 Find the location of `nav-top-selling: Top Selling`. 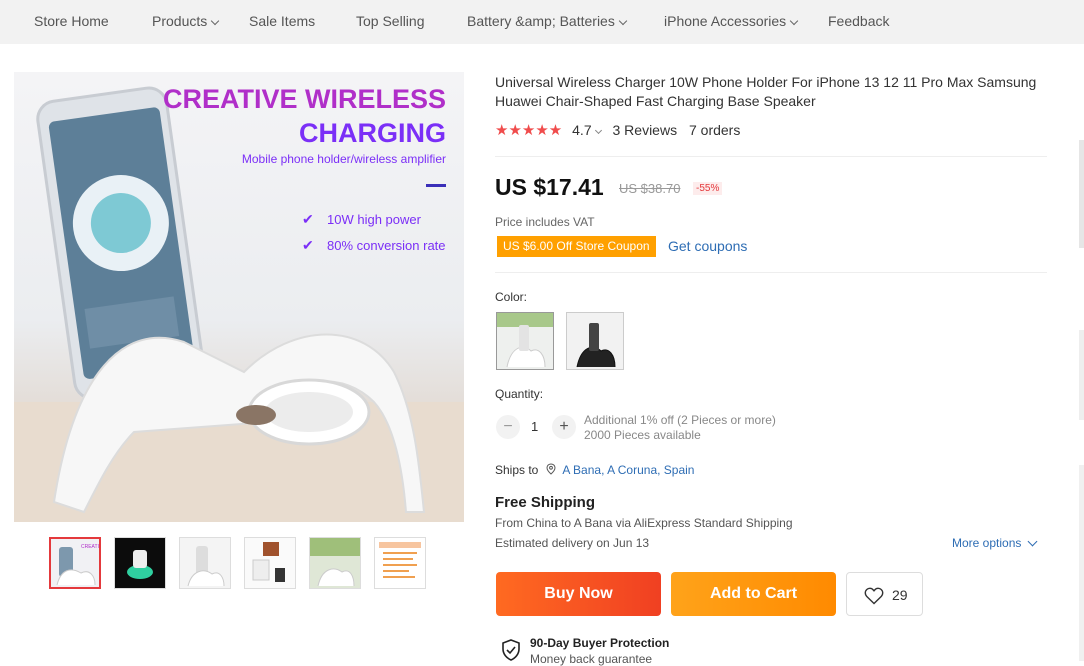

nav-top-selling: Top Selling is located at coordinates (390, 21).